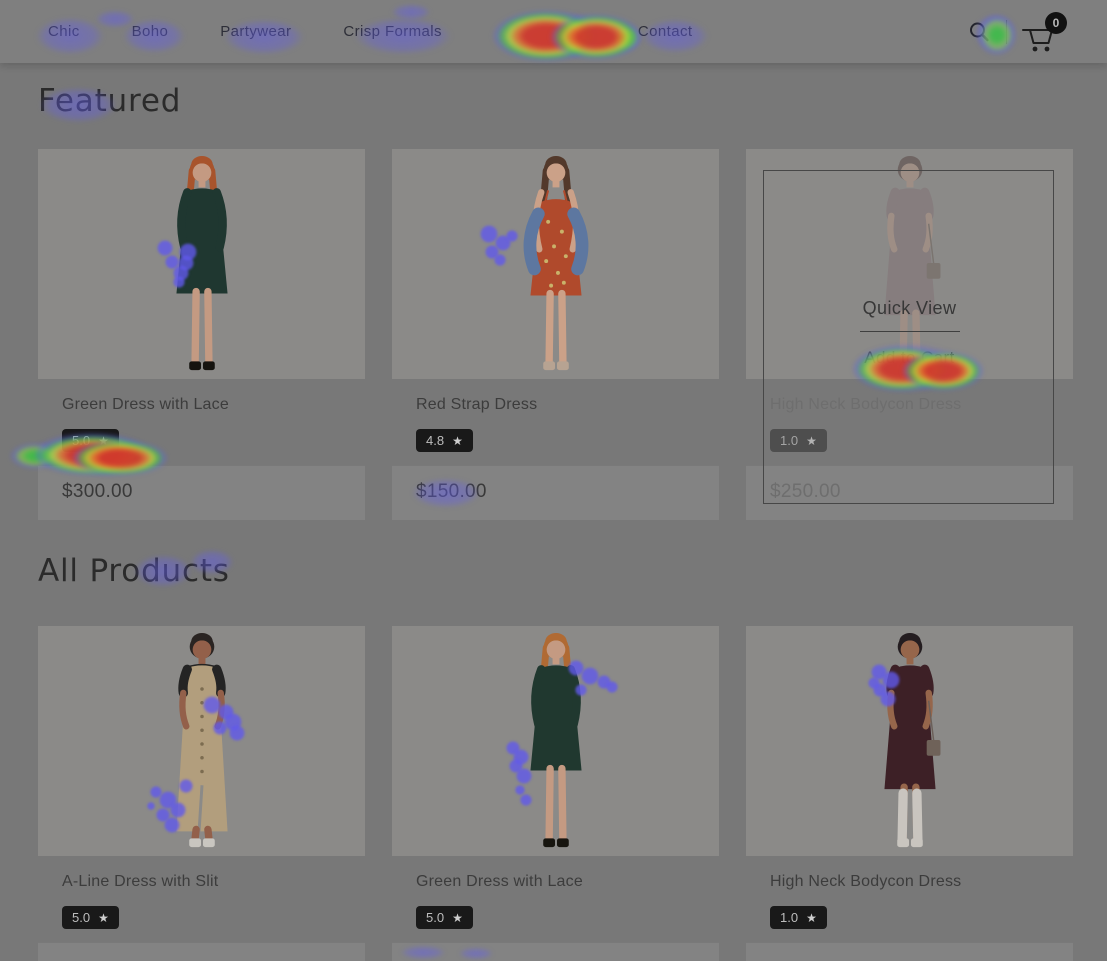  Describe the element at coordinates (909, 492) in the screenshot. I see `product-footer: $250.00` at that location.